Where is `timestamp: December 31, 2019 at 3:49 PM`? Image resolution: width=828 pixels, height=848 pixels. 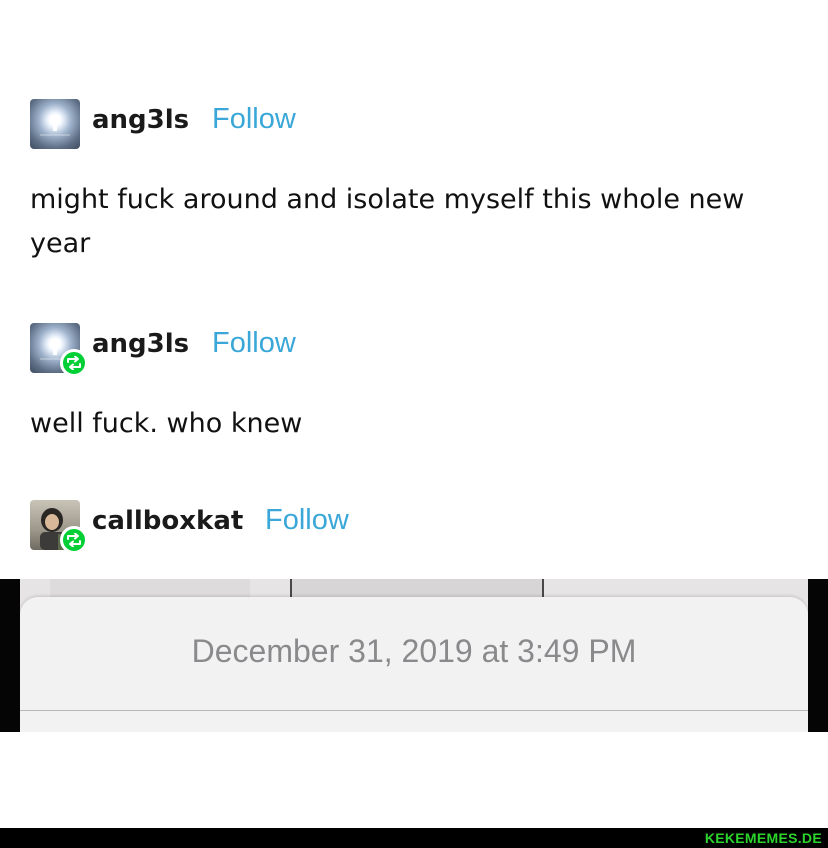
timestamp: December 31, 2019 at 3:49 PM is located at coordinates (414, 651).